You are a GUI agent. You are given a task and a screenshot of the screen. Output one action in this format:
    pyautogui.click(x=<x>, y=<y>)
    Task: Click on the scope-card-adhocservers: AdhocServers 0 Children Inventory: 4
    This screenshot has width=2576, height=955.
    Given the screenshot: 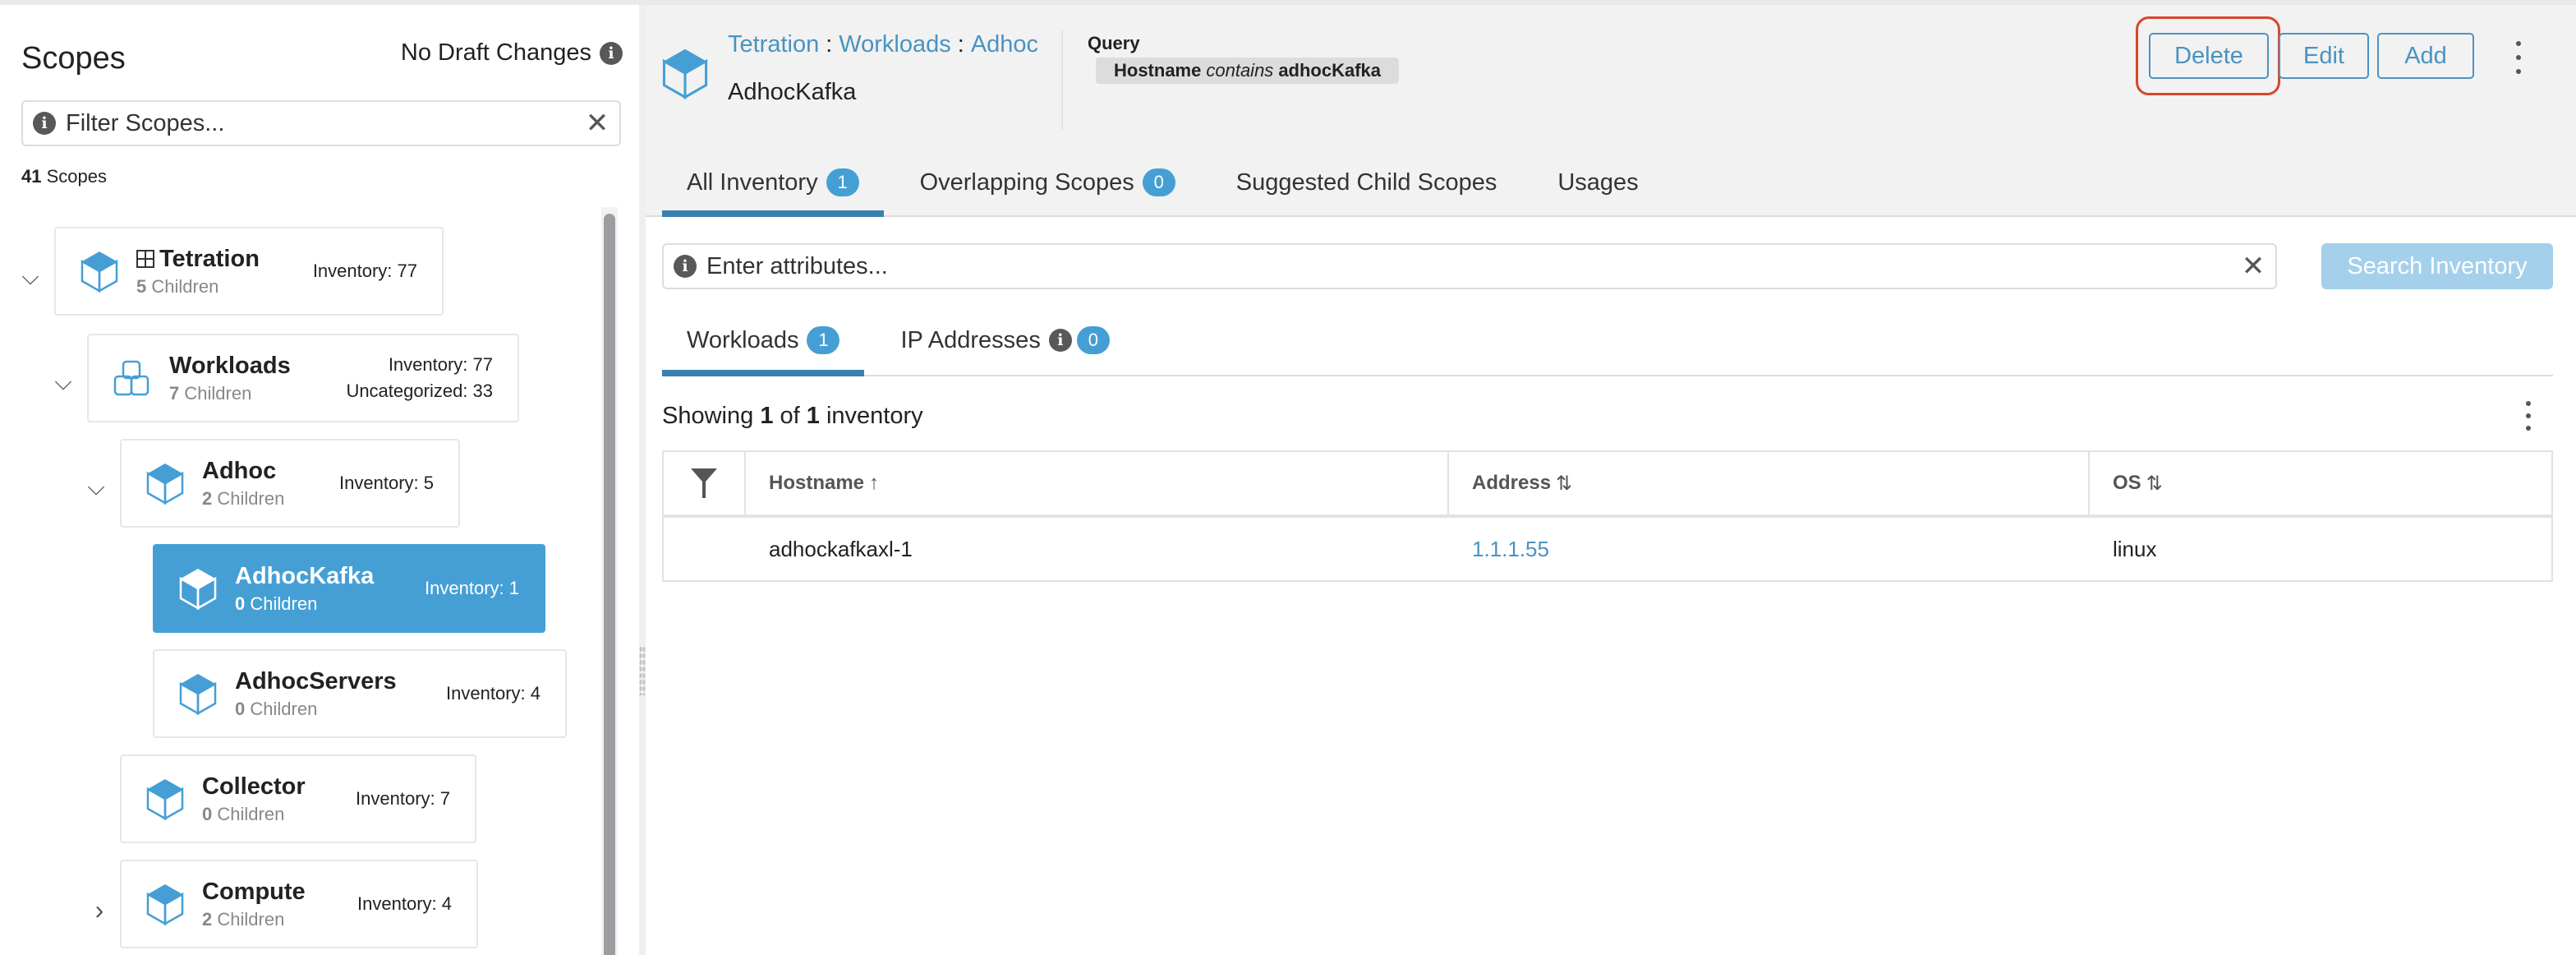 What is the action you would take?
    pyautogui.click(x=360, y=694)
    